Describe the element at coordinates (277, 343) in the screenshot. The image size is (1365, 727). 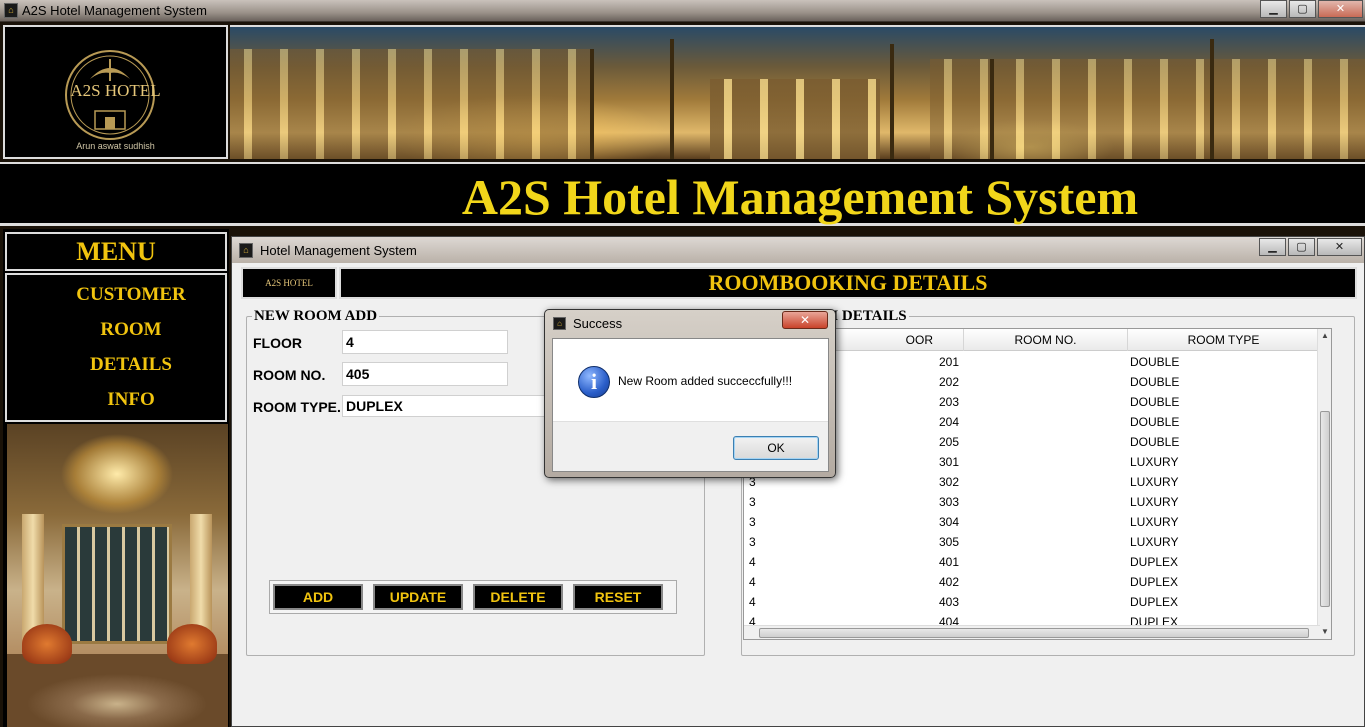
I see `floor-label: FLOOR` at that location.